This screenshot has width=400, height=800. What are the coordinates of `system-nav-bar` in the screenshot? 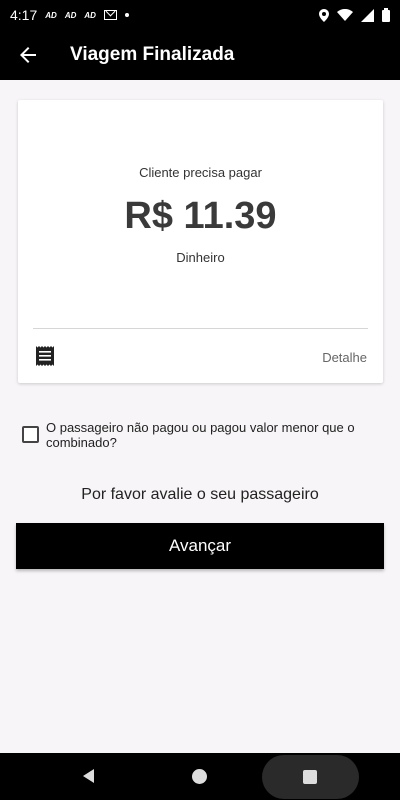 It's located at (200, 776).